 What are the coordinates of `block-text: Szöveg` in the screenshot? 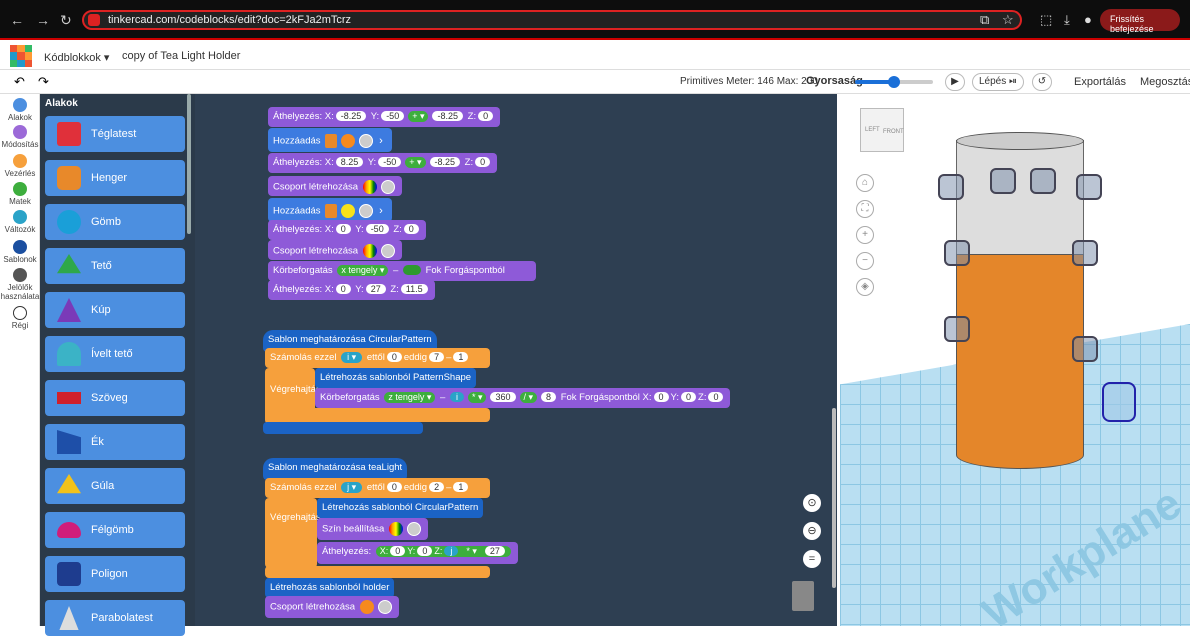 It's located at (115, 398).